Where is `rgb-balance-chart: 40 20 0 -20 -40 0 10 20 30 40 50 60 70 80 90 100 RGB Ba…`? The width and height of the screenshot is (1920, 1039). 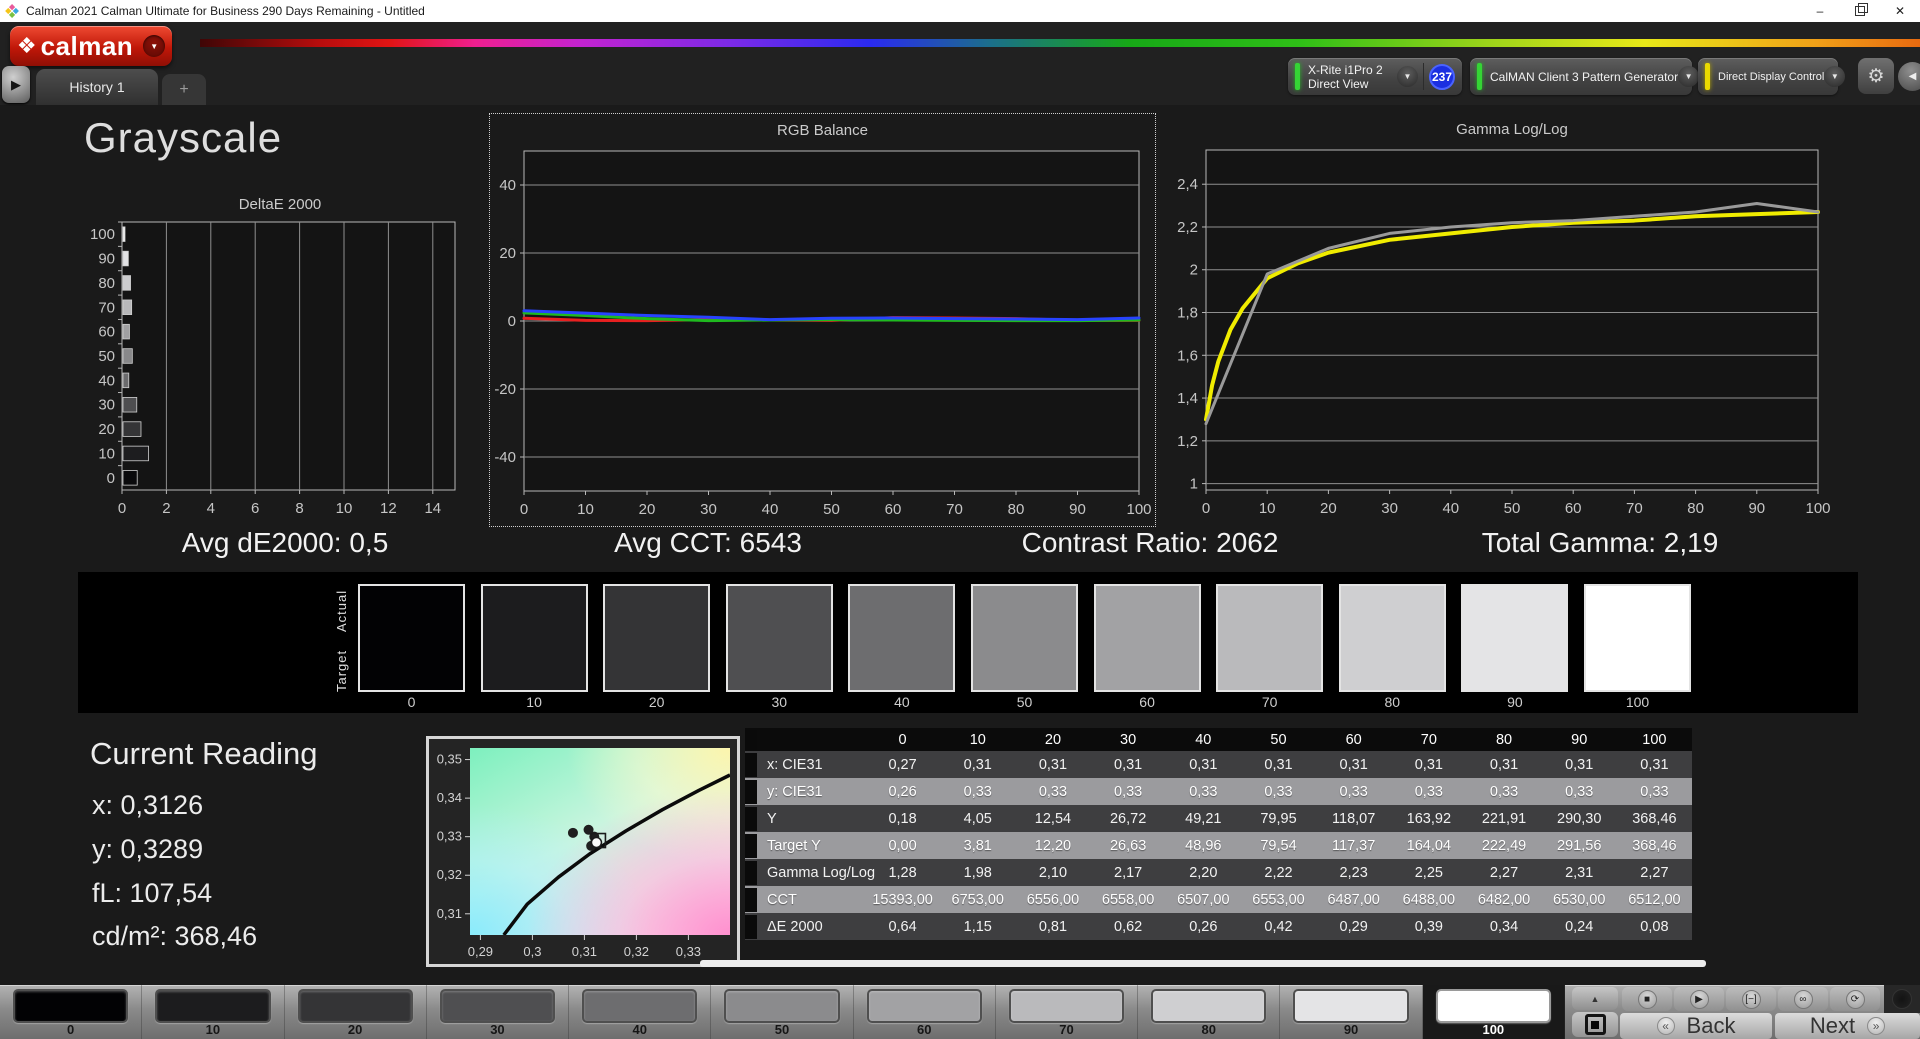 rgb-balance-chart: 40 20 0 -20 -40 0 10 20 30 40 50 60 70 80 90 100 RGB Ba… is located at coordinates (822, 320).